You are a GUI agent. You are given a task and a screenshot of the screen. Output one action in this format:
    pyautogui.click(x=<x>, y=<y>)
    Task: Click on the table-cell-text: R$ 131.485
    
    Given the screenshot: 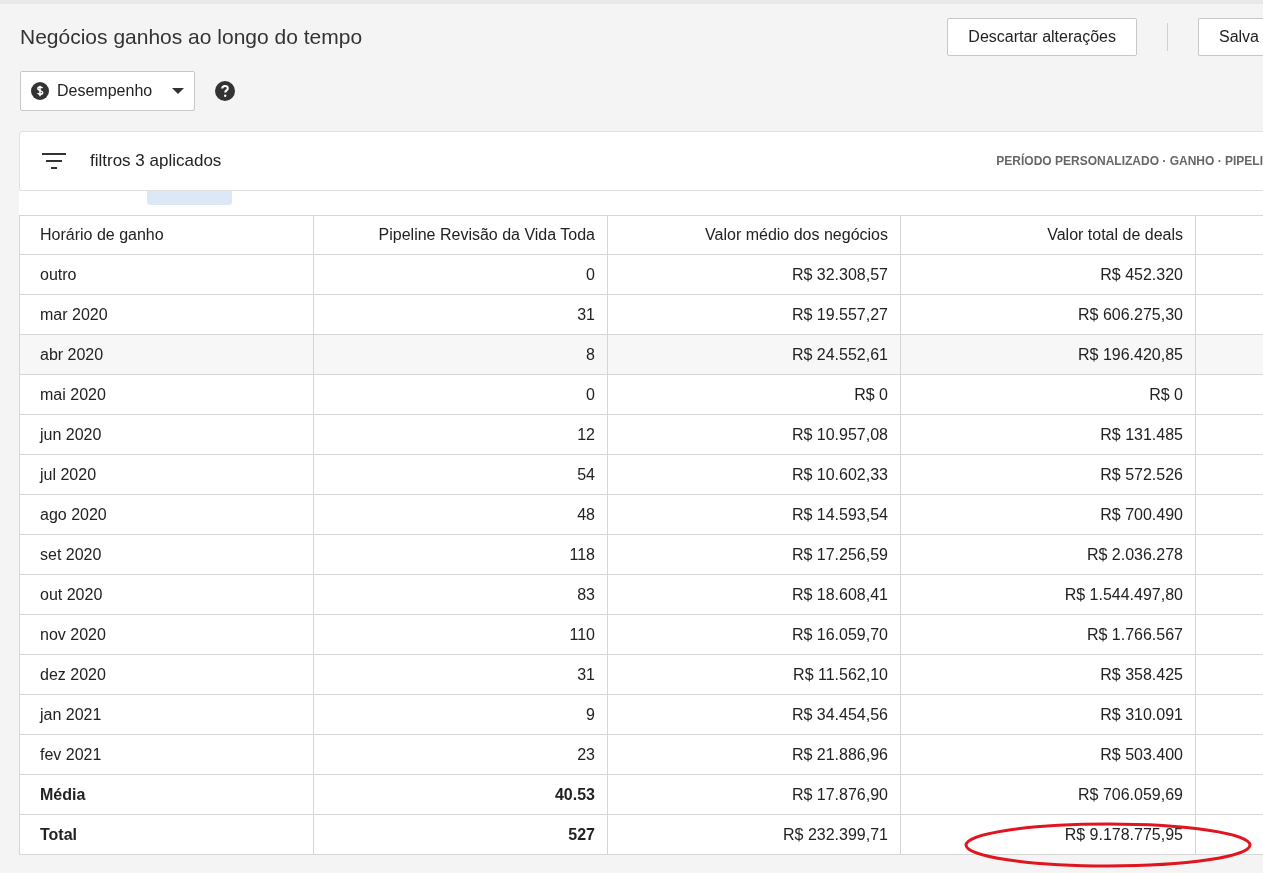 What is the action you would take?
    pyautogui.click(x=1141, y=434)
    